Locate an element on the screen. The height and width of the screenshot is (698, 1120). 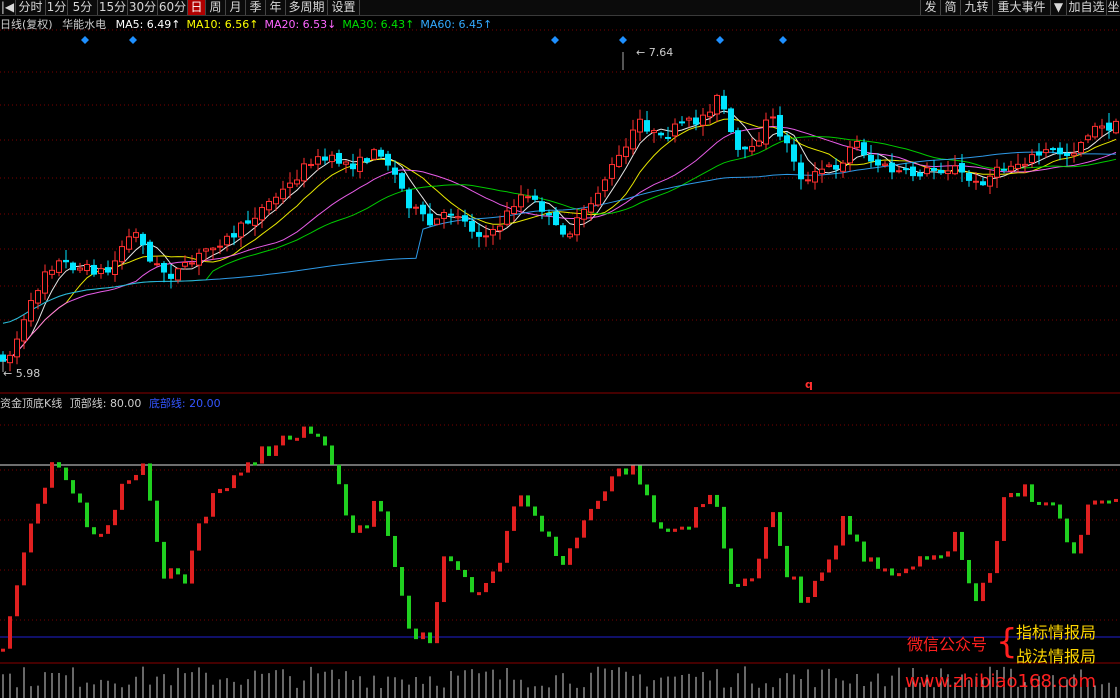
toolbar-item-7: 日 is located at coordinates (197, 7).